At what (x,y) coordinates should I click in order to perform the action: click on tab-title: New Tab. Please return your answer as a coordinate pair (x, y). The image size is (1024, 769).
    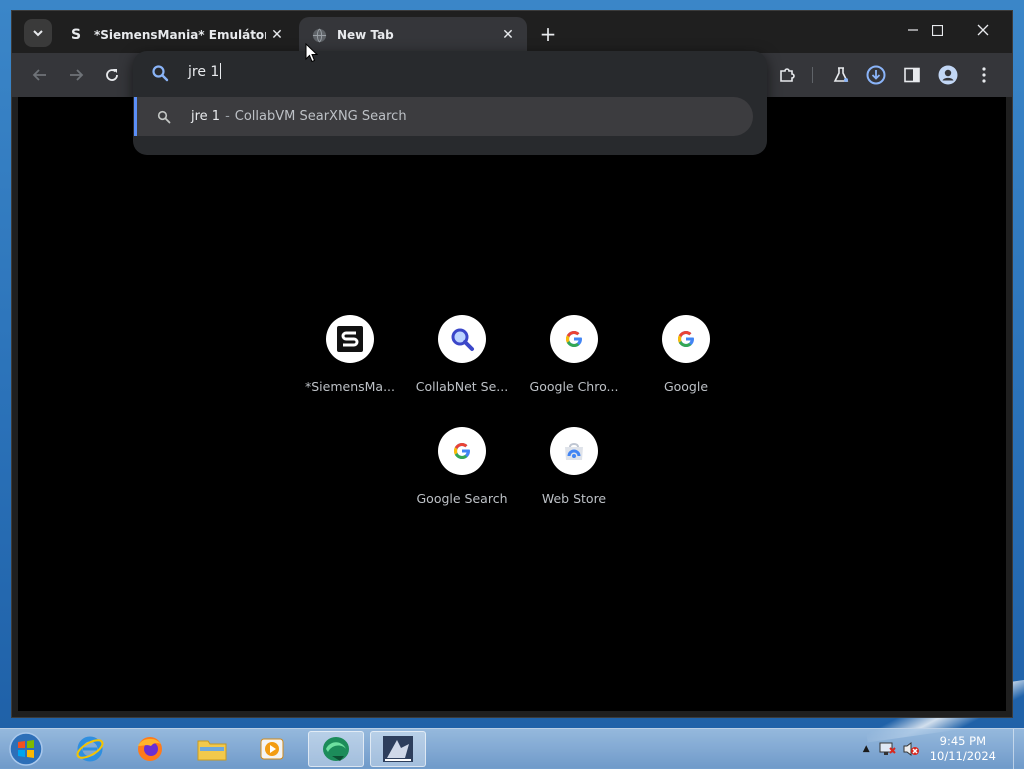
    Looking at the image, I should click on (365, 35).